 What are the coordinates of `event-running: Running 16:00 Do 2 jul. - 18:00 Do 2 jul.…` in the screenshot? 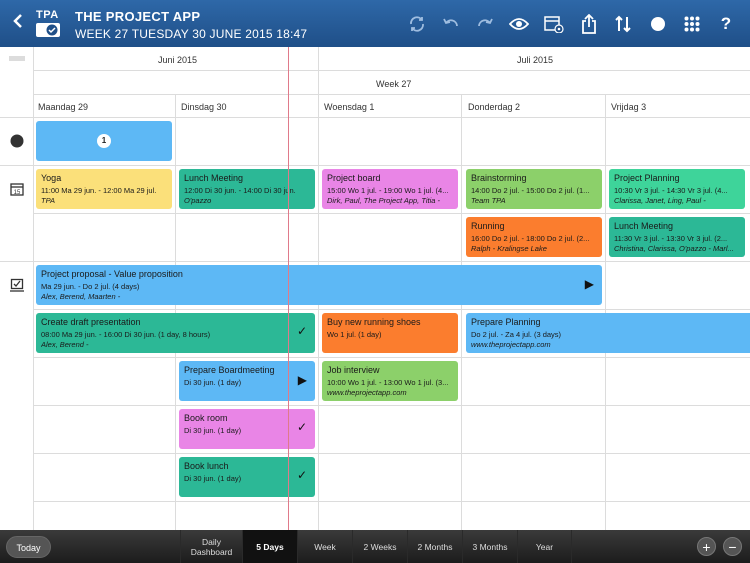 It's located at (534, 237).